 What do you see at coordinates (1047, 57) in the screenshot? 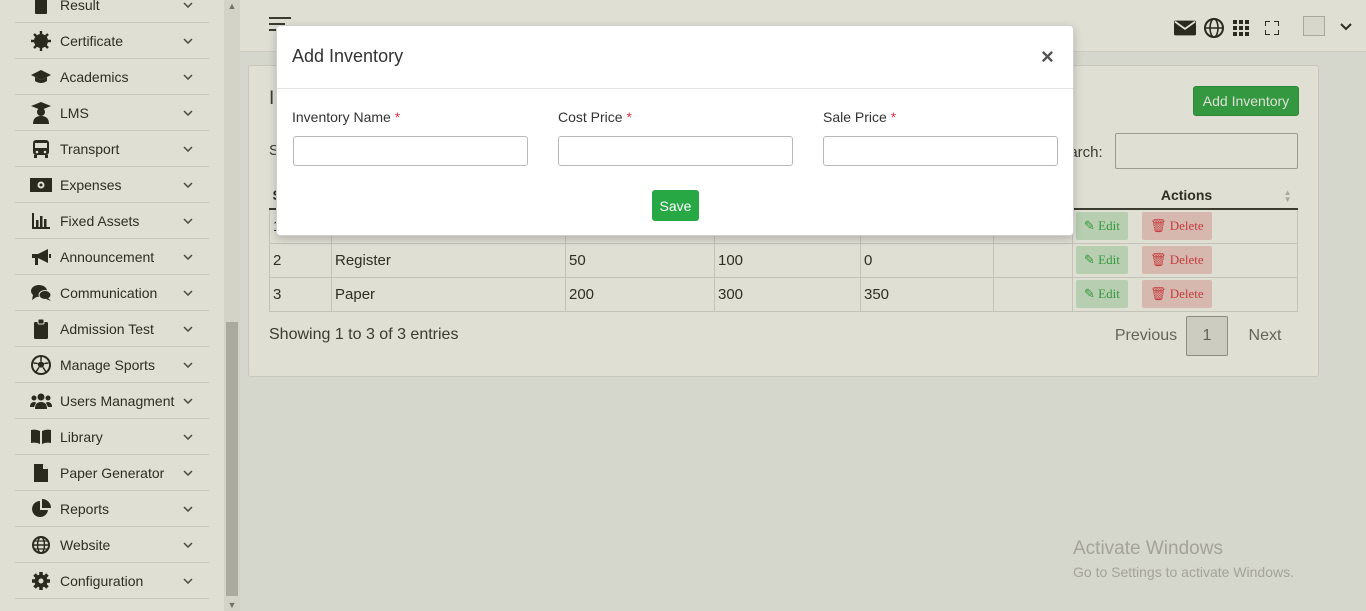
I see `close-icon: ×` at bounding box center [1047, 57].